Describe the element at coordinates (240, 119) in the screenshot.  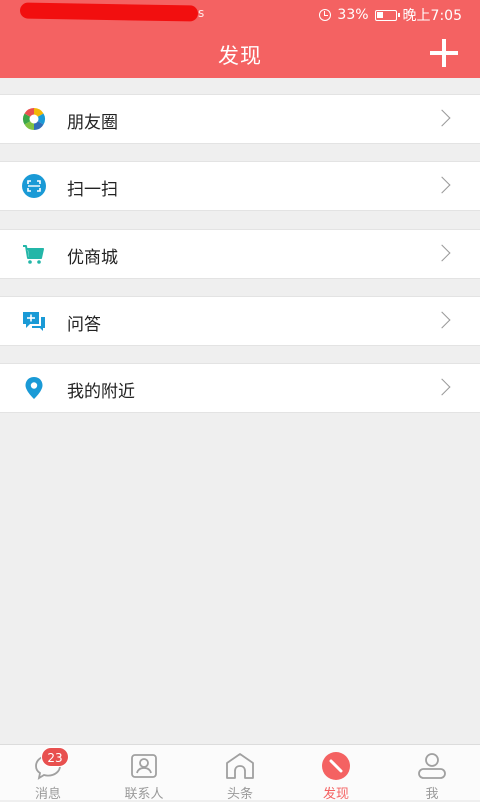
I see `menu-item-moments: 朋友圈` at that location.